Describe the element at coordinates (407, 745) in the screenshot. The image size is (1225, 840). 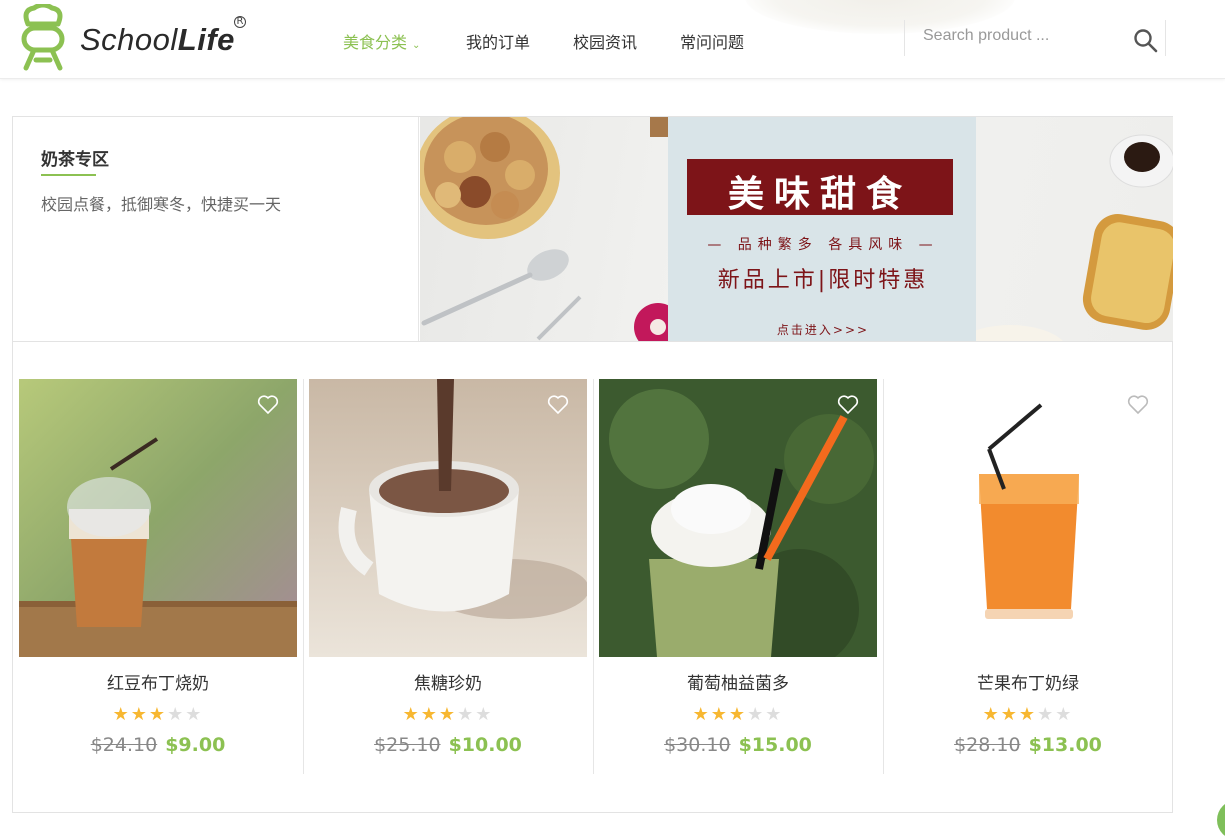
I see `original-price: $25.10` at that location.